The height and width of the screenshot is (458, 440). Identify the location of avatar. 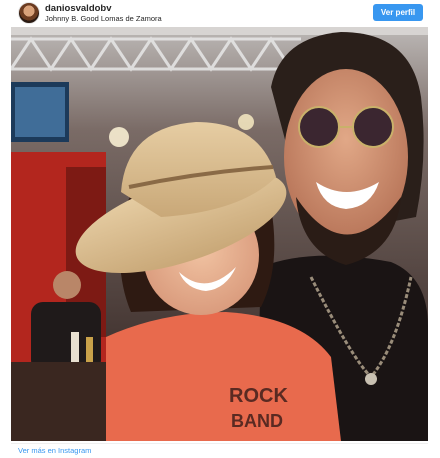
(29, 13).